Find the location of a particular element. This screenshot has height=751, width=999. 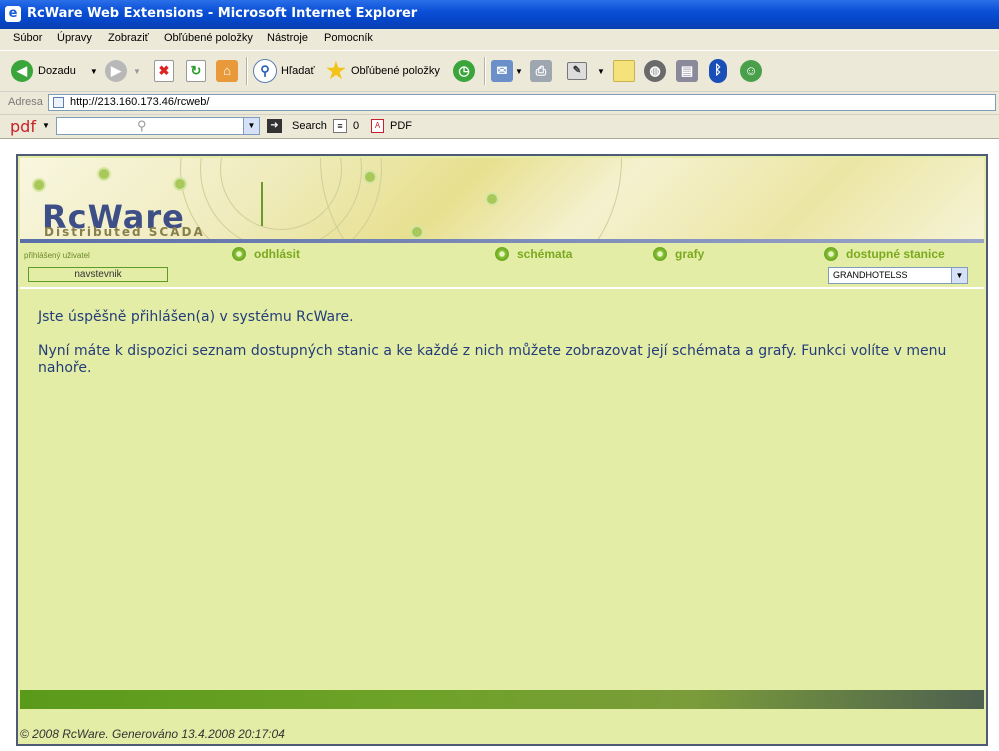

mail-icon: ✉ is located at coordinates (502, 71).